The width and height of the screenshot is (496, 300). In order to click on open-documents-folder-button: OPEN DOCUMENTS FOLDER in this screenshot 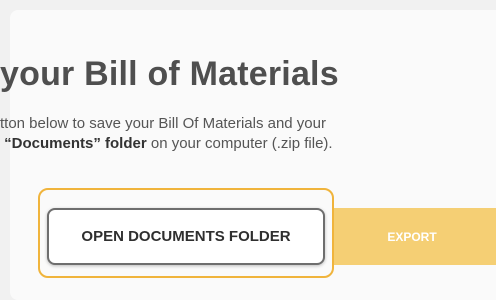, I will do `click(186, 236)`.